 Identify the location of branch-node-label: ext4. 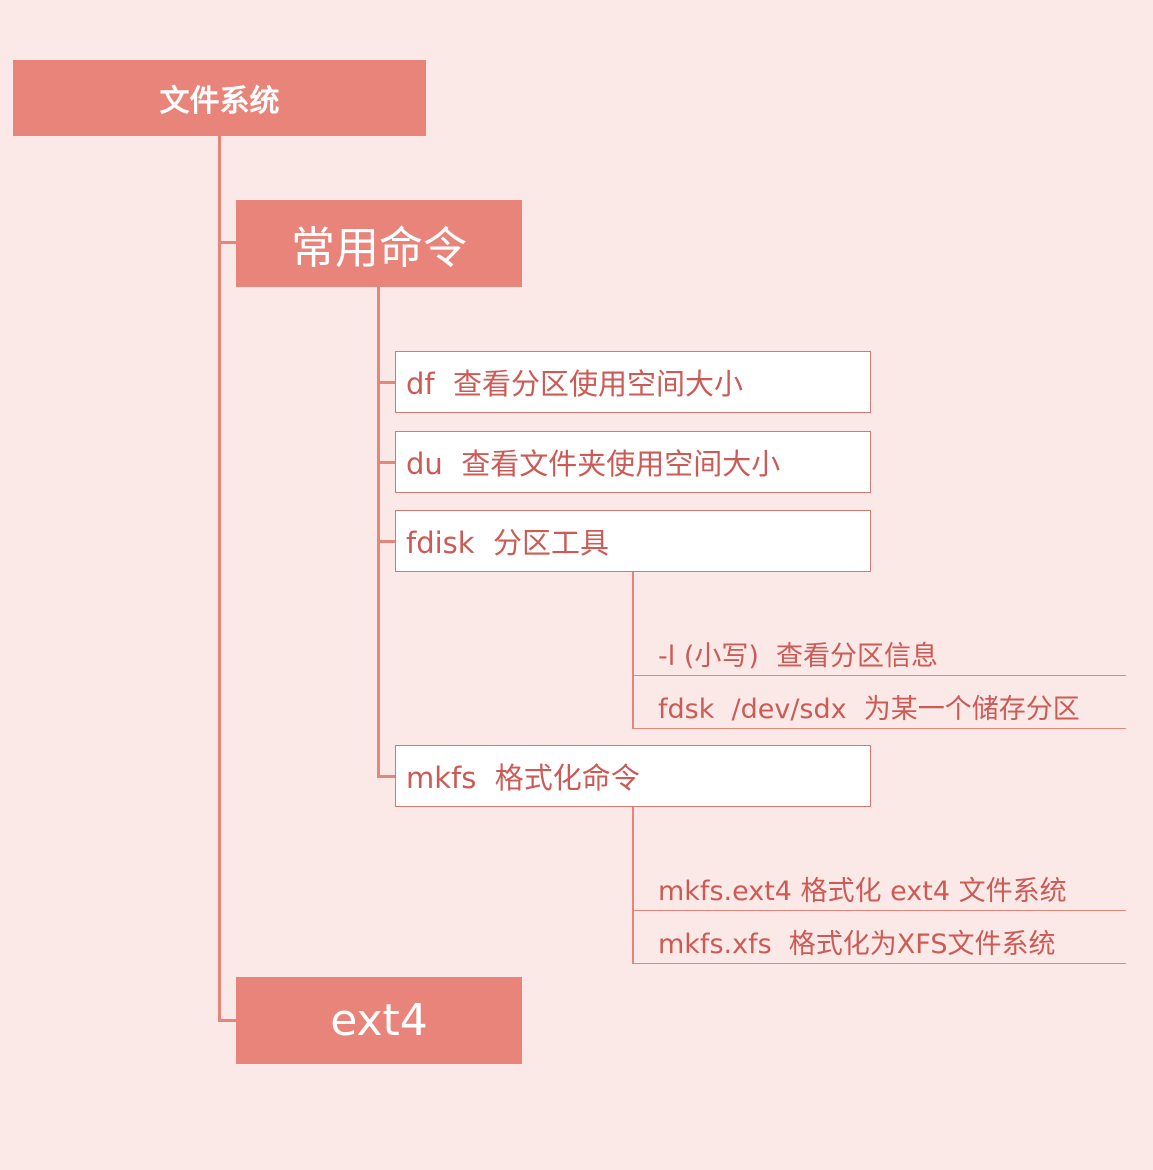
(379, 1020).